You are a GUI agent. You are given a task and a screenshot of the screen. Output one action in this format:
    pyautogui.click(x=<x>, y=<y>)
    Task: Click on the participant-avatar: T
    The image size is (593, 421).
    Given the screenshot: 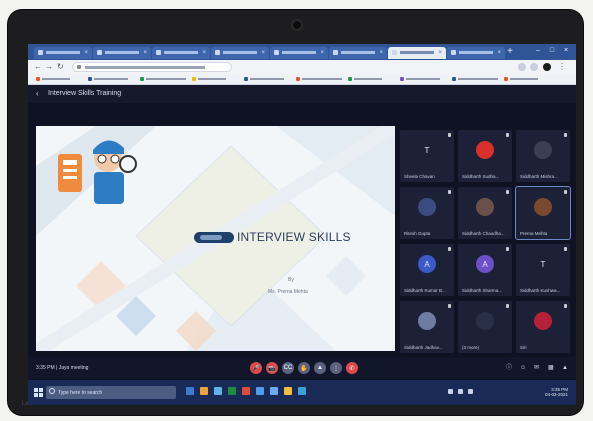 What is the action you would take?
    pyautogui.click(x=427, y=150)
    